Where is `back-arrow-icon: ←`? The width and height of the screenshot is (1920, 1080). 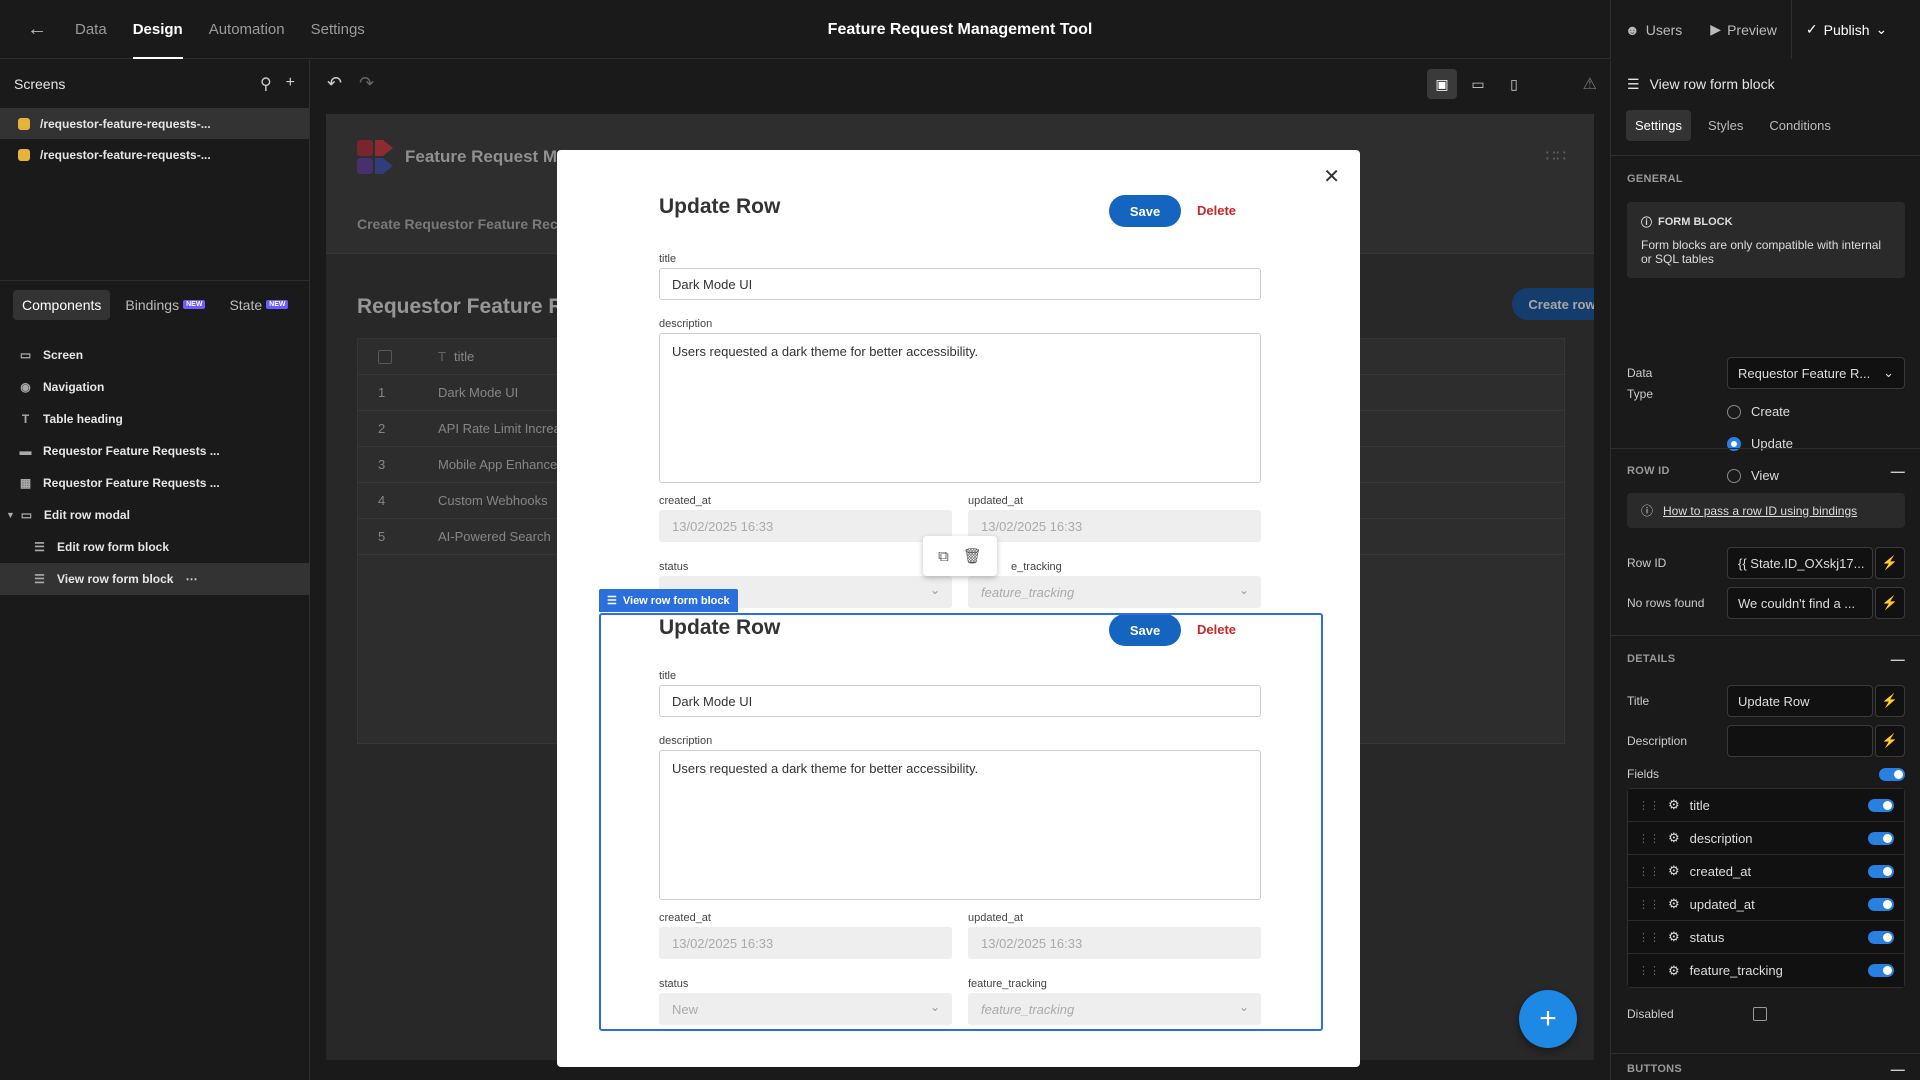
back-arrow-icon: ← is located at coordinates (37, 29).